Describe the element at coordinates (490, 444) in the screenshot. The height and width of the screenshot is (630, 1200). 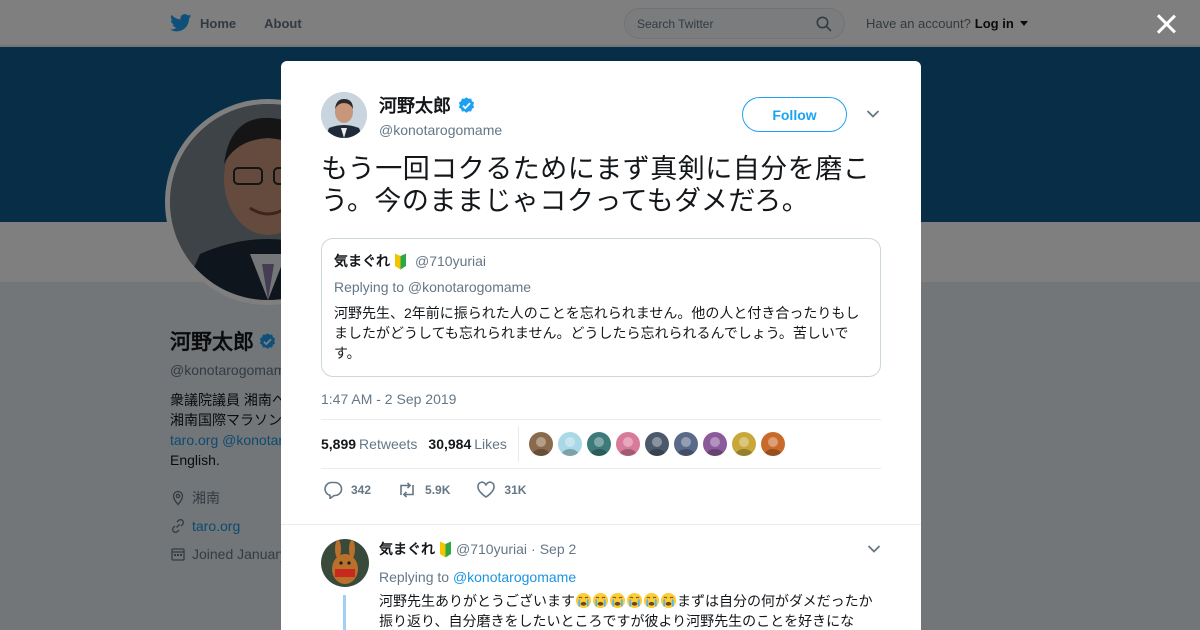
I see `likes-label: Likes` at that location.